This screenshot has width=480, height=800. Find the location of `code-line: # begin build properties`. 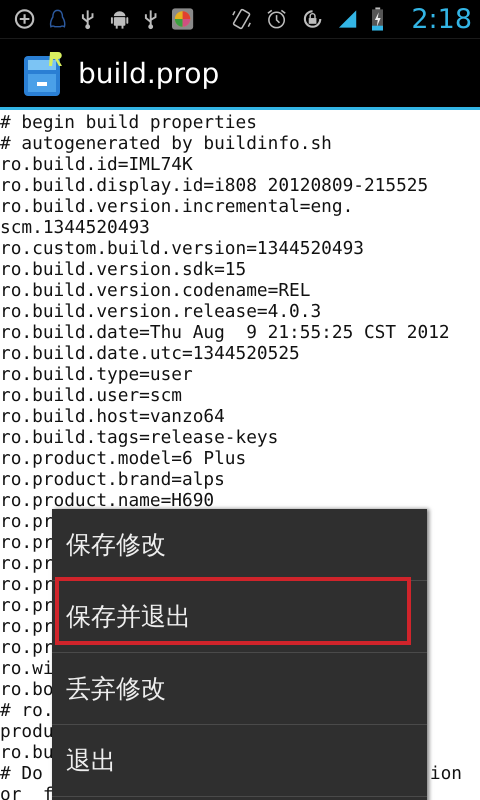

code-line: # begin build properties is located at coordinates (128, 122).